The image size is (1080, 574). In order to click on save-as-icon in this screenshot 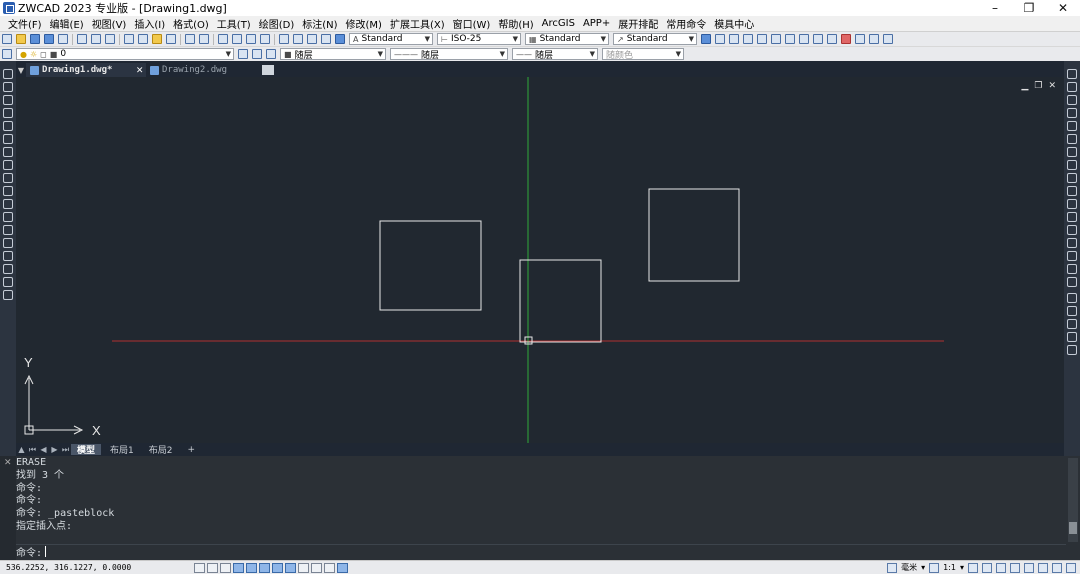, I will do `click(49, 39)`.